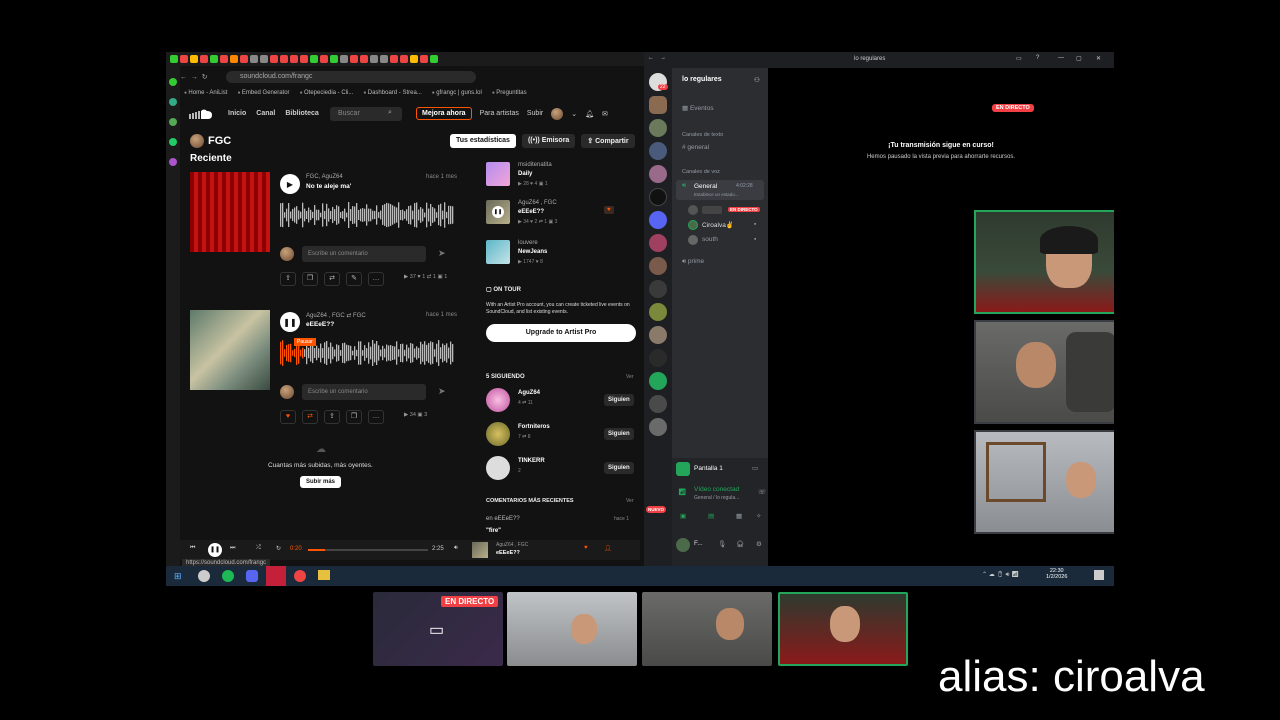 The height and width of the screenshot is (720, 1280). What do you see at coordinates (205, 93) in the screenshot?
I see `bookmark: Home - AniList` at bounding box center [205, 93].